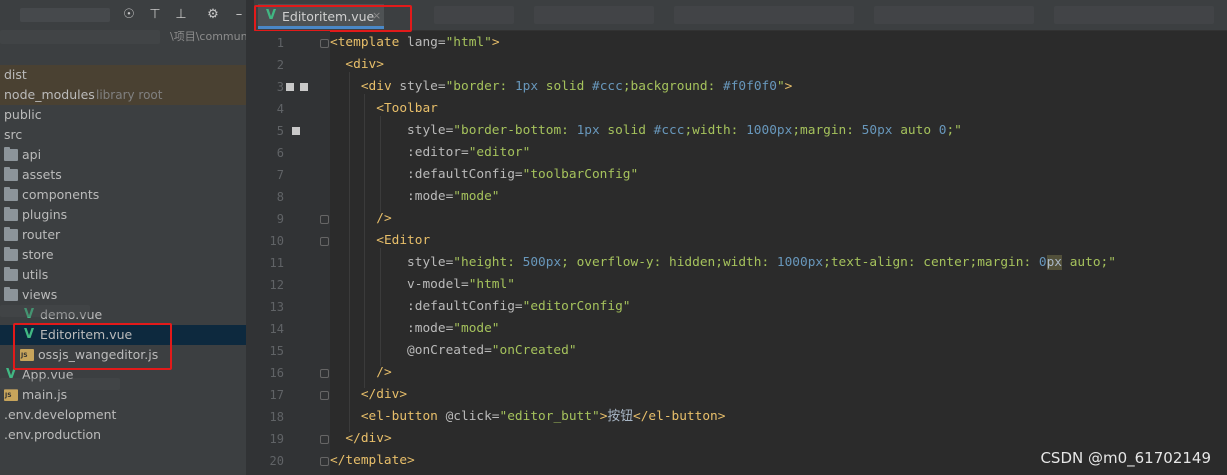  I want to click on code-token: <div>, so click(364, 64).